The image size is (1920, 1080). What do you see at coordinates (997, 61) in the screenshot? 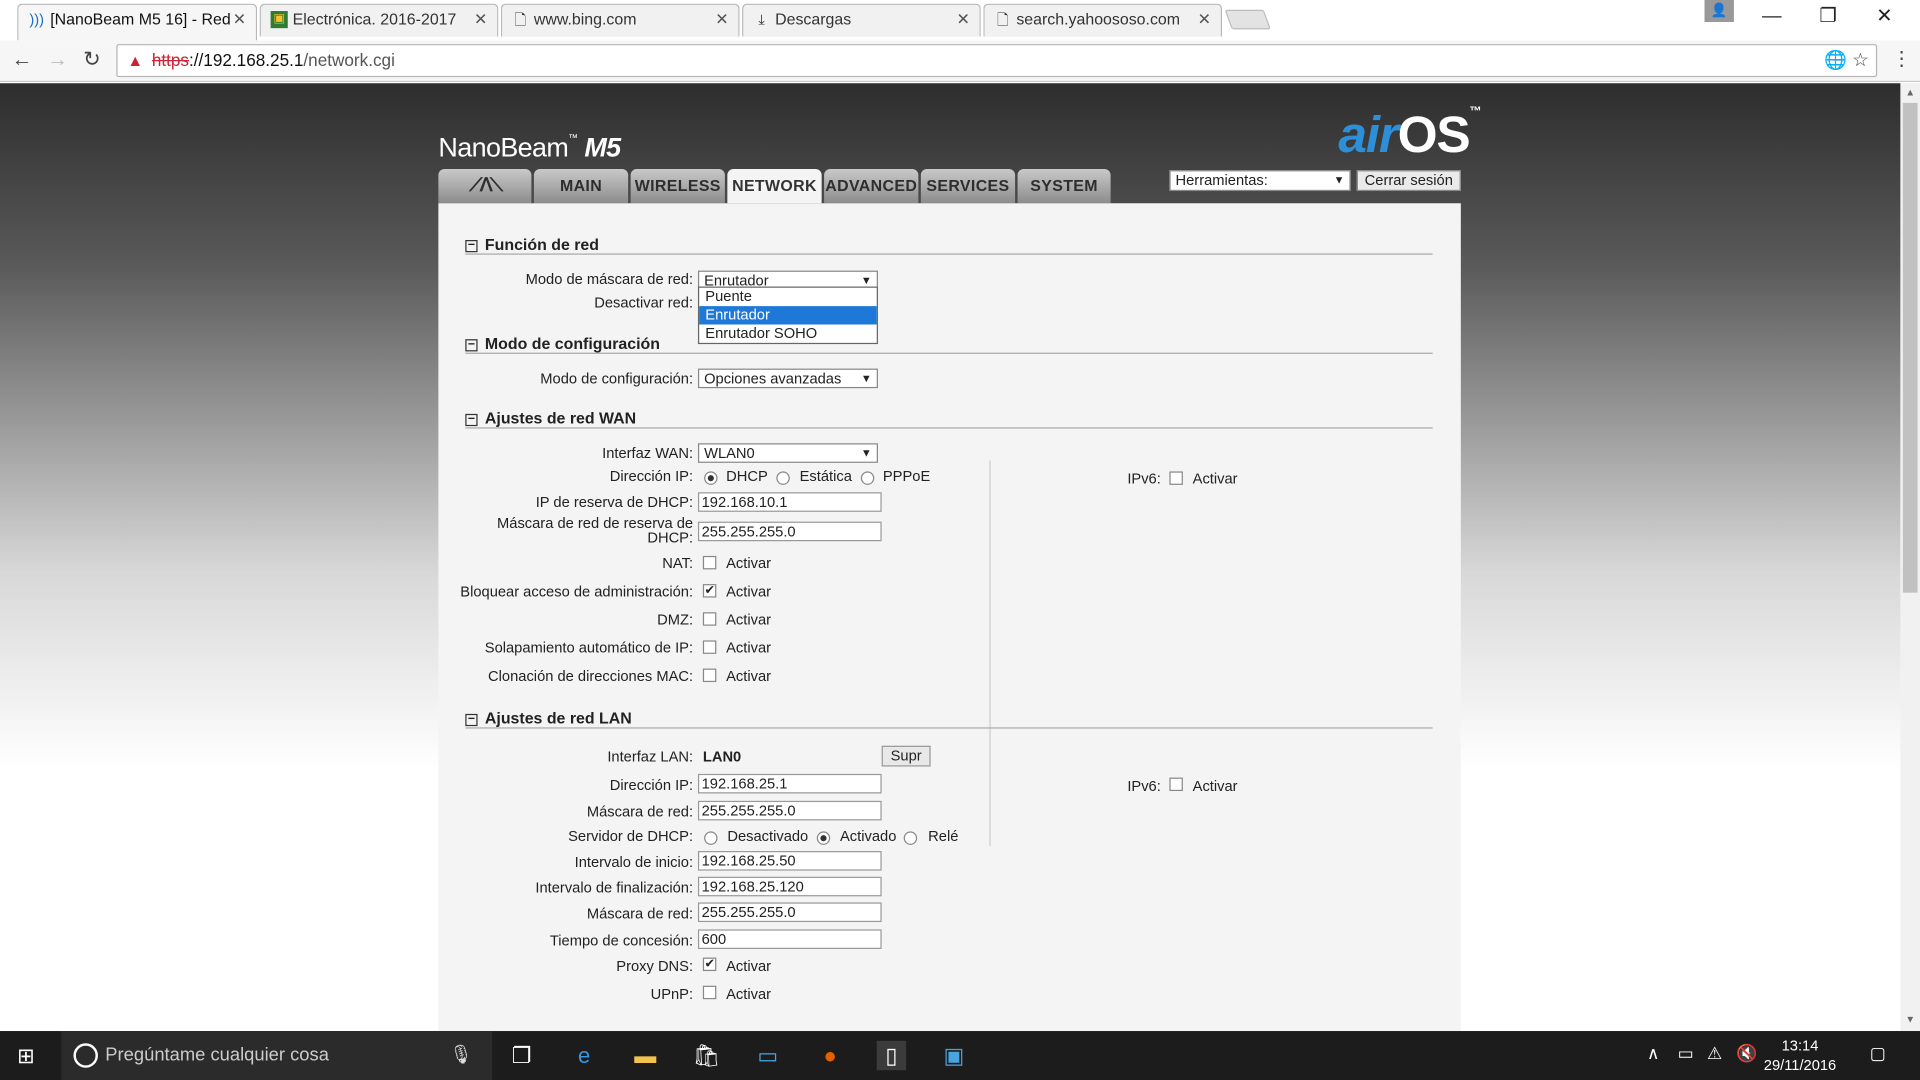
I see `address-bar: ▲ https://192.168.25.1/network.cgi 🌐 ☆` at bounding box center [997, 61].